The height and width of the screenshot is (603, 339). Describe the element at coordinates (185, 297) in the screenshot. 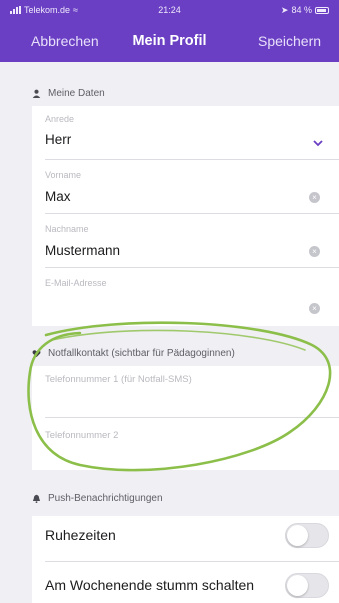

I see `email-field: E-Mail-Adresse ×` at that location.